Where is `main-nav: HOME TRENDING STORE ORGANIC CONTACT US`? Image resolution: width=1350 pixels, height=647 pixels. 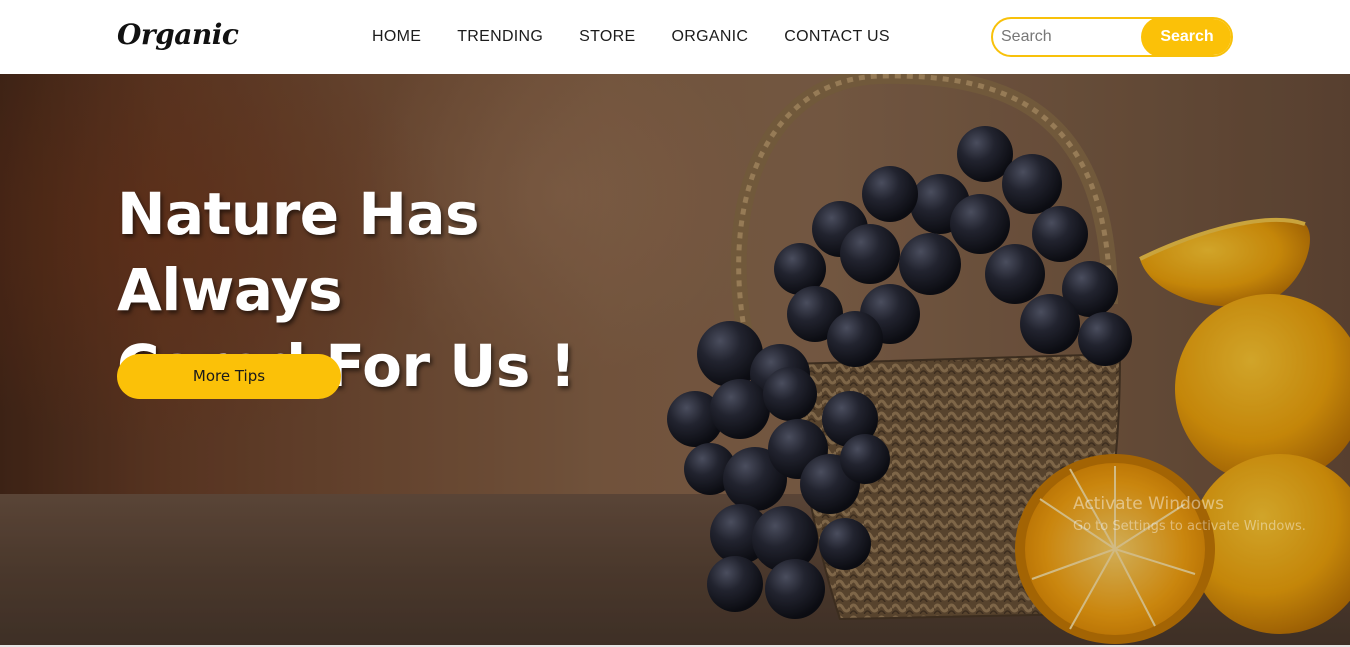 main-nav: HOME TRENDING STORE ORGANIC CONTACT US is located at coordinates (649, 37).